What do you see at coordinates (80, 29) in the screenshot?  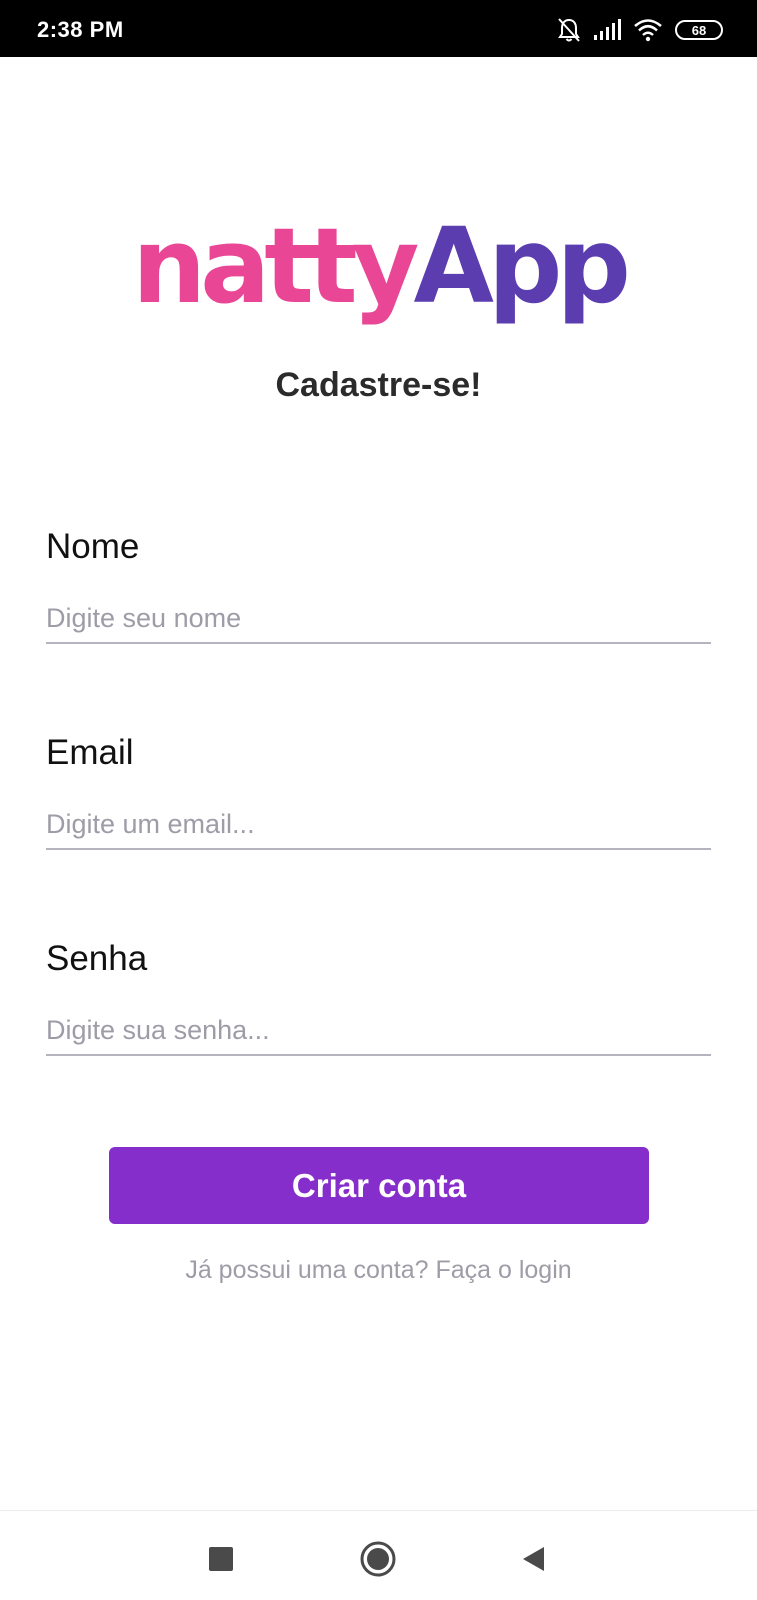 I see `status-time: 2:38 PM` at bounding box center [80, 29].